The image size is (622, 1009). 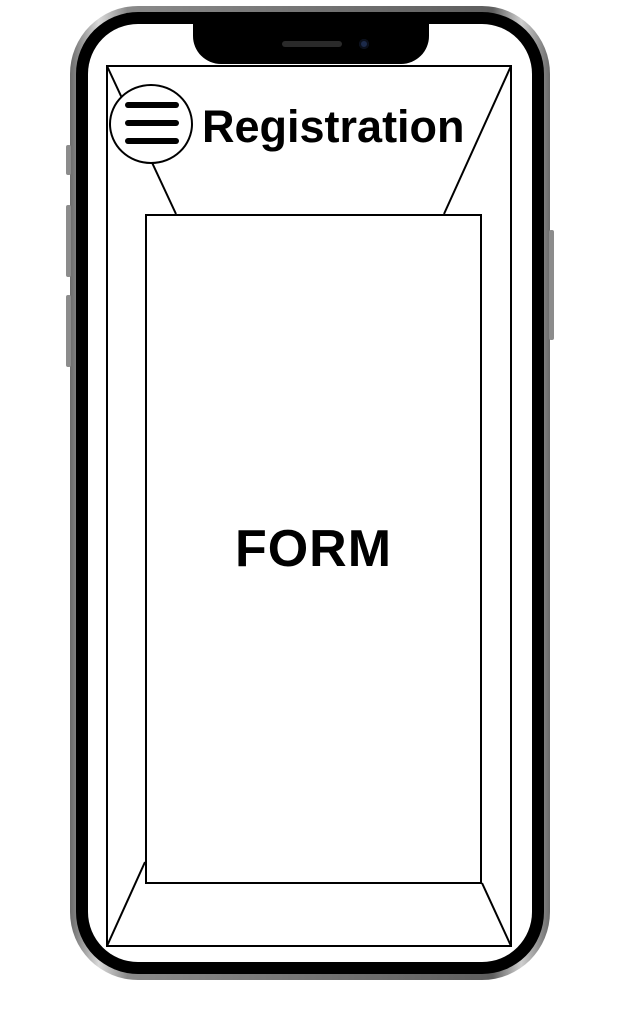 What do you see at coordinates (68, 331) in the screenshot?
I see `volume-down-button` at bounding box center [68, 331].